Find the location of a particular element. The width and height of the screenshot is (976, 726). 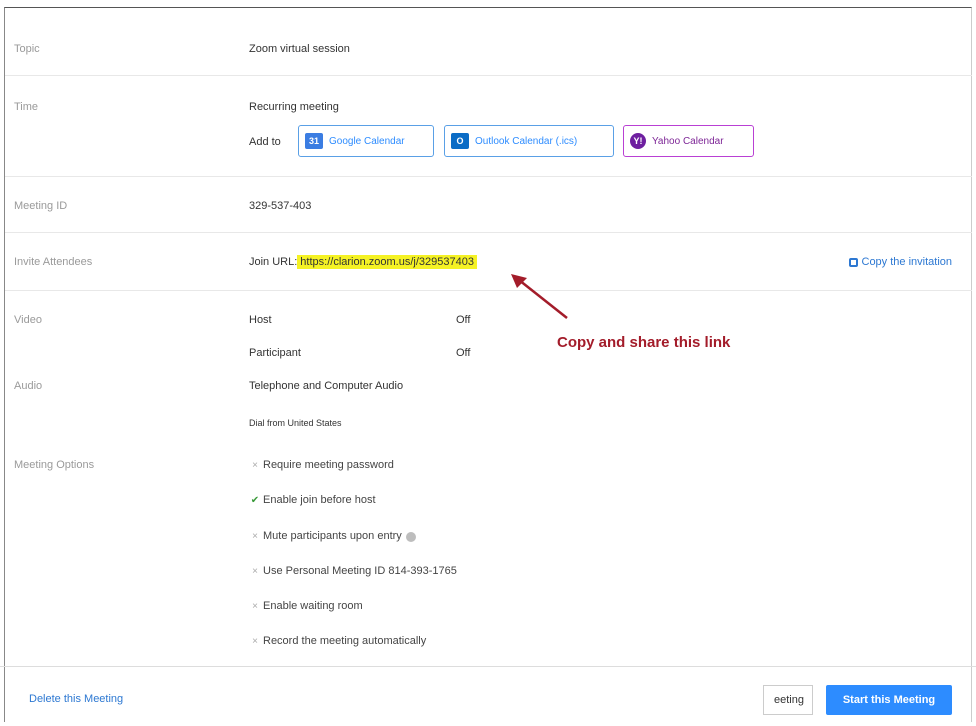

google-calendar-icon: 31 is located at coordinates (314, 141).